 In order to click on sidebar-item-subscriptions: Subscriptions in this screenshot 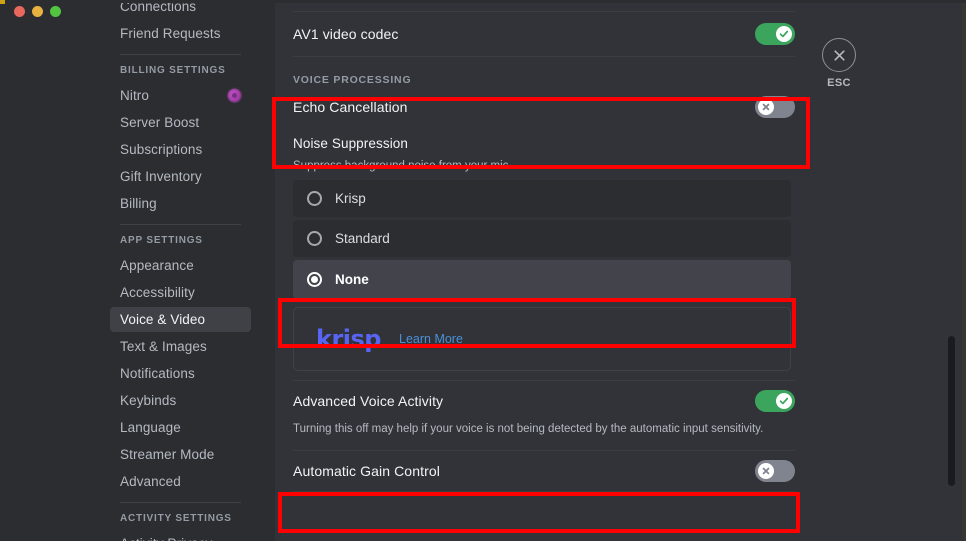, I will do `click(180, 149)`.